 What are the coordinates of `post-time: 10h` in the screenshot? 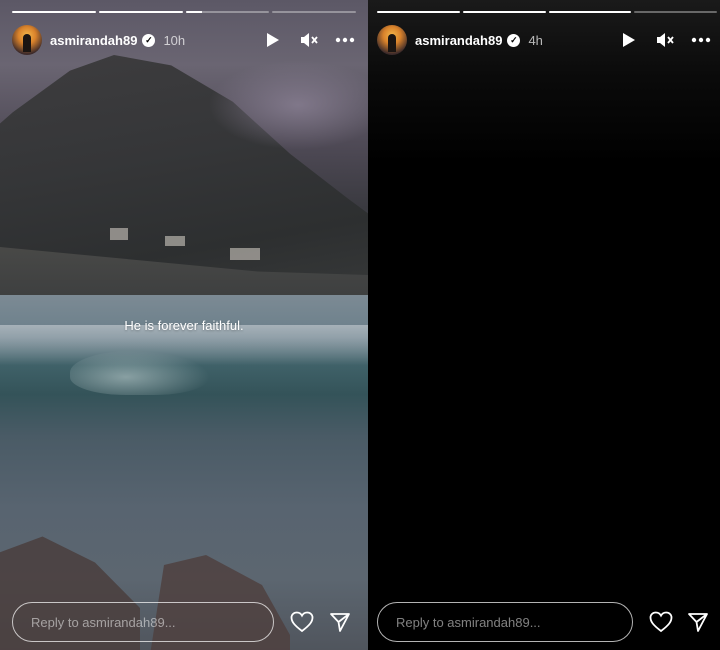 It's located at (174, 40).